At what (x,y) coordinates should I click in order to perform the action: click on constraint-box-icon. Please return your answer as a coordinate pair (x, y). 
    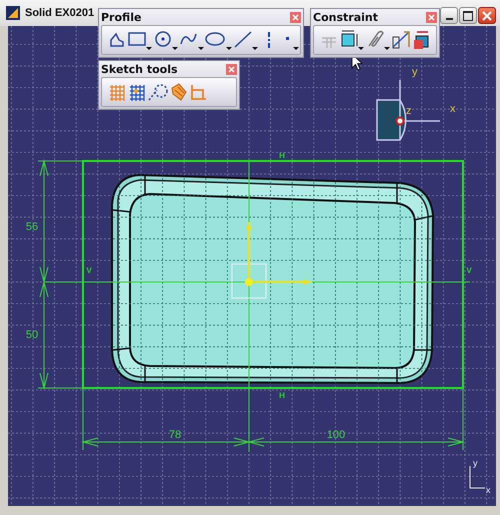
    Looking at the image, I should click on (352, 40).